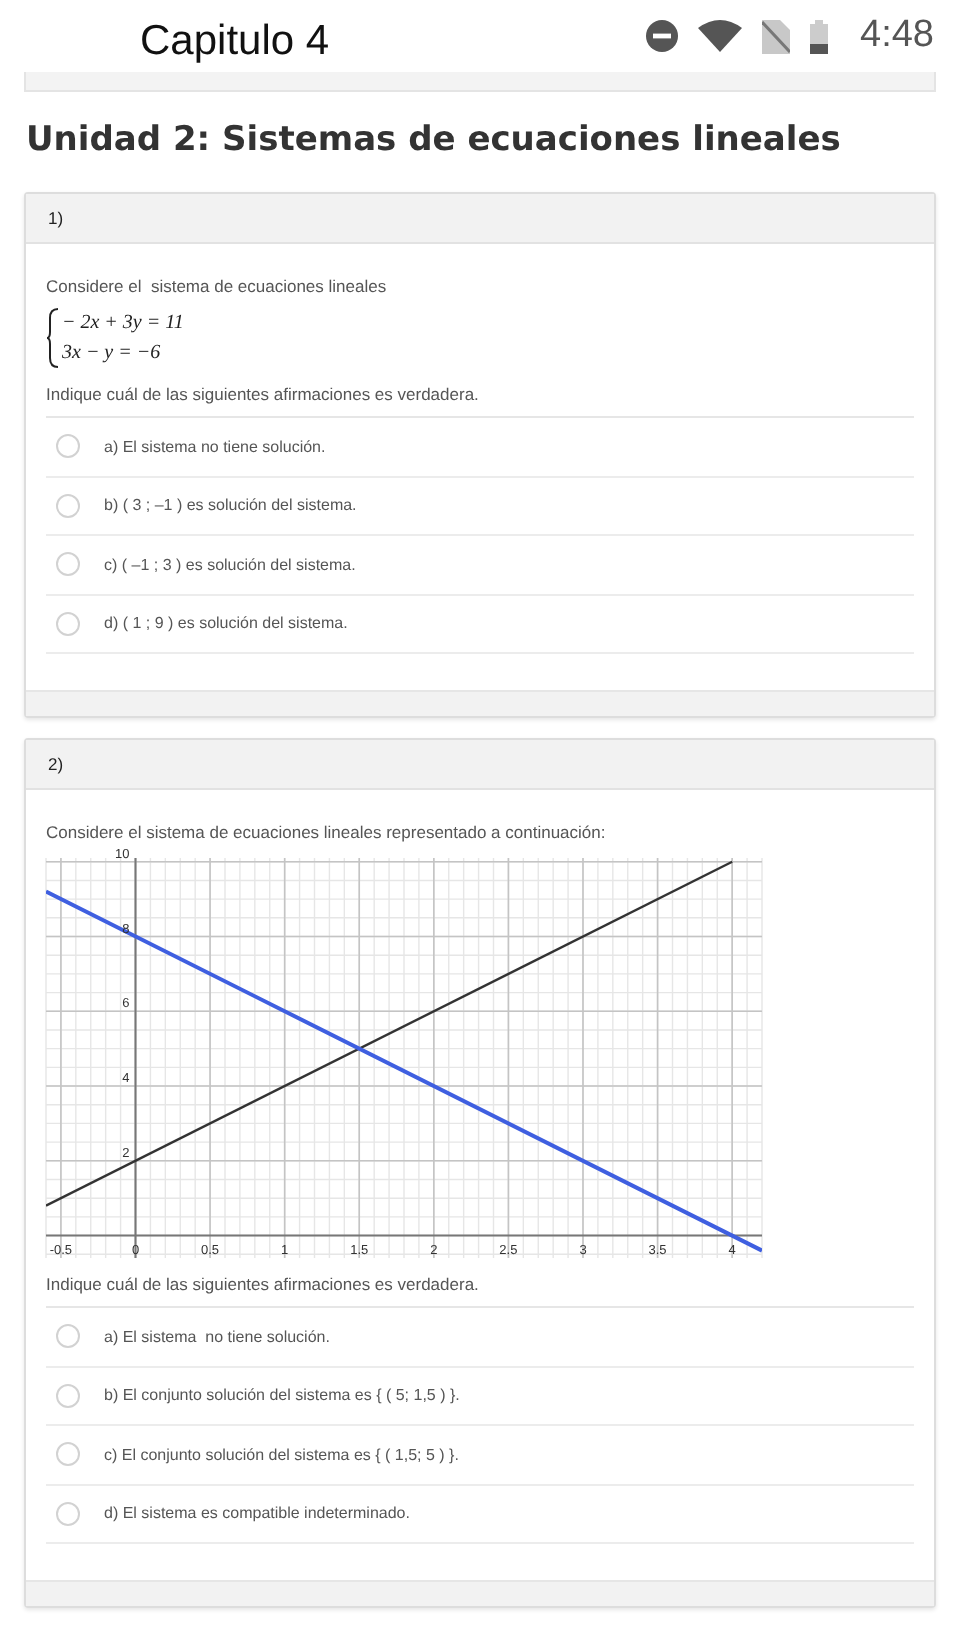 The width and height of the screenshot is (960, 1652). I want to click on unit-heading: Unidad 2: Sistemas de ecuaciones lineales, so click(434, 140).